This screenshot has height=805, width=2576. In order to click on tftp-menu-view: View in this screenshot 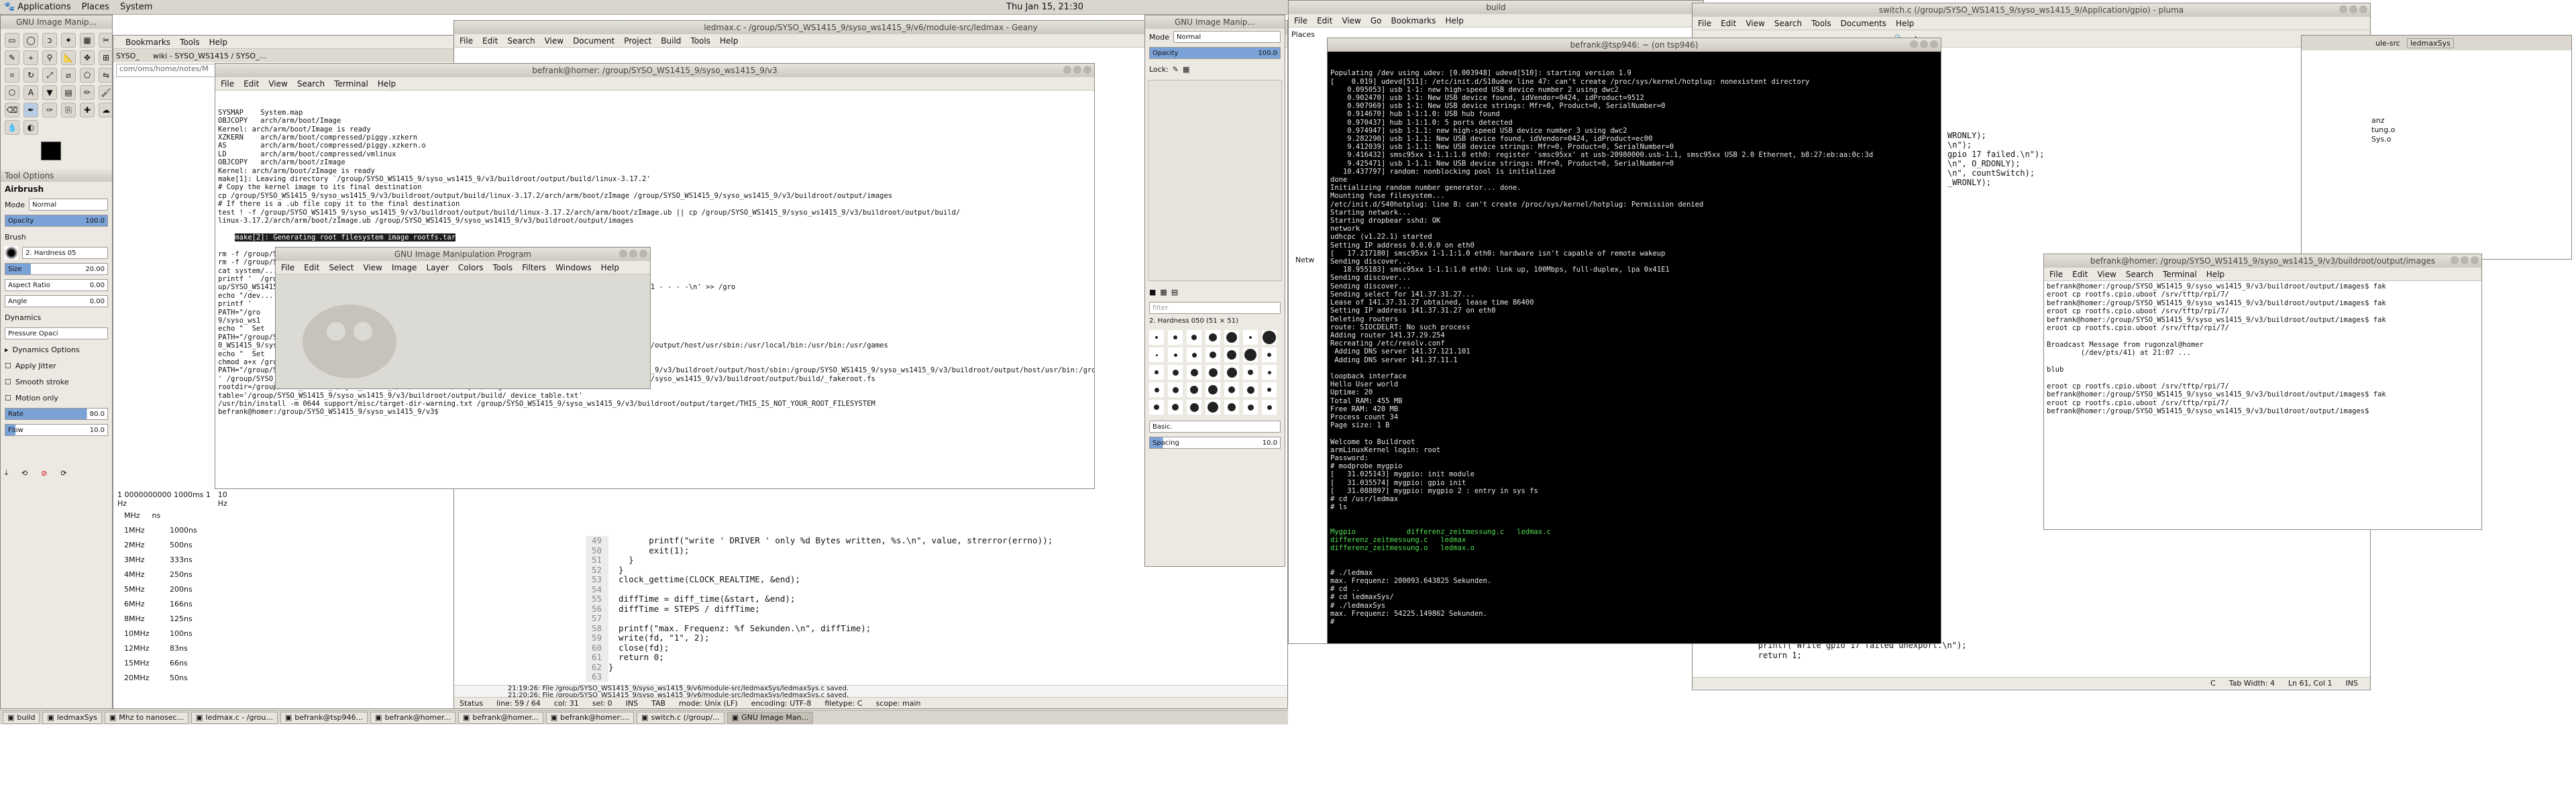, I will do `click(2106, 274)`.